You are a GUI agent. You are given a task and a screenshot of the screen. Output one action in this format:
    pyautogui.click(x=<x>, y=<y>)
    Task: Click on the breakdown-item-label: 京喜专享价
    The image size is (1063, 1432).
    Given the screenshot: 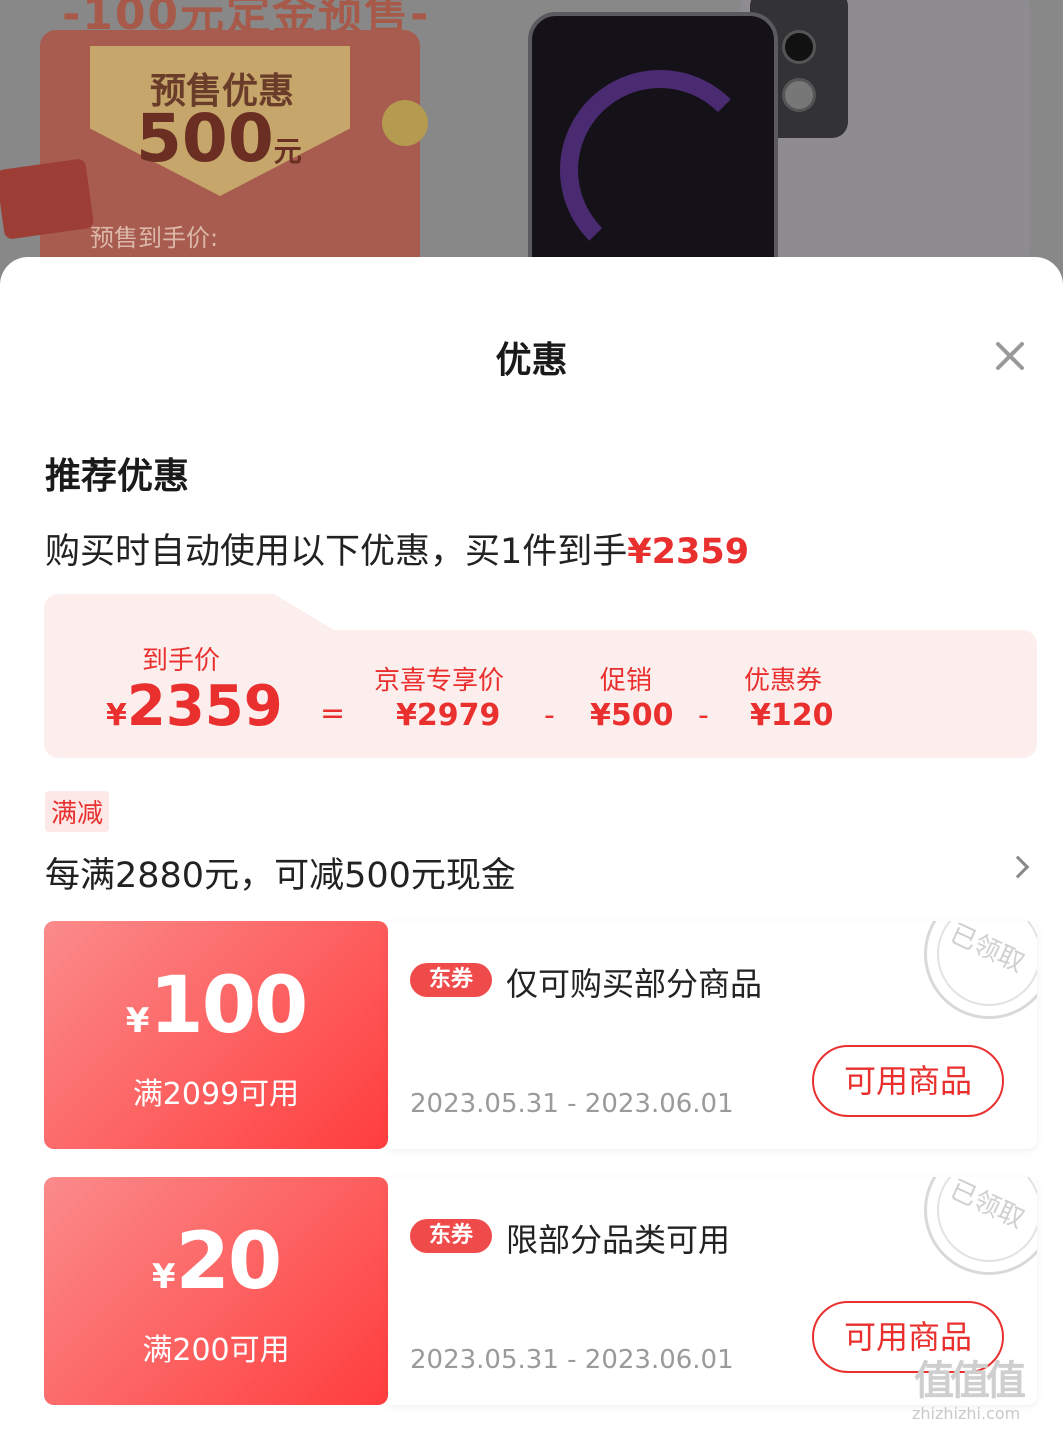 What is the action you would take?
    pyautogui.click(x=439, y=681)
    